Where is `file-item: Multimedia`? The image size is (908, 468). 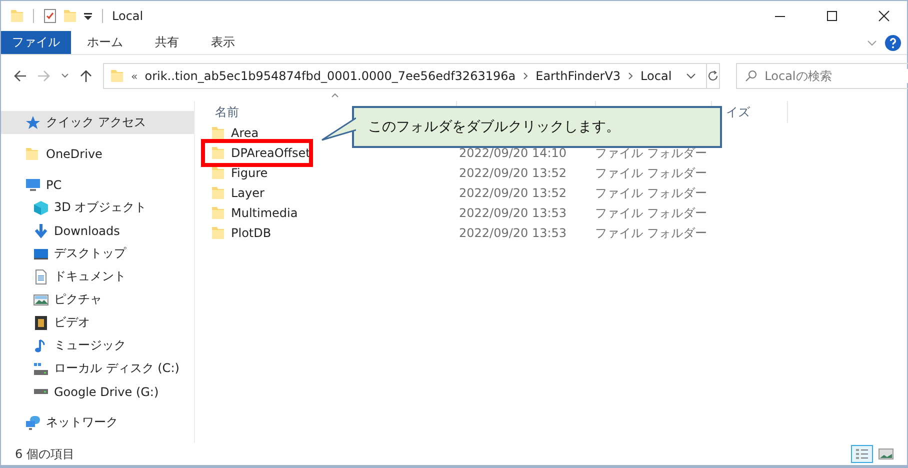
file-item: Multimedia is located at coordinates (254, 213).